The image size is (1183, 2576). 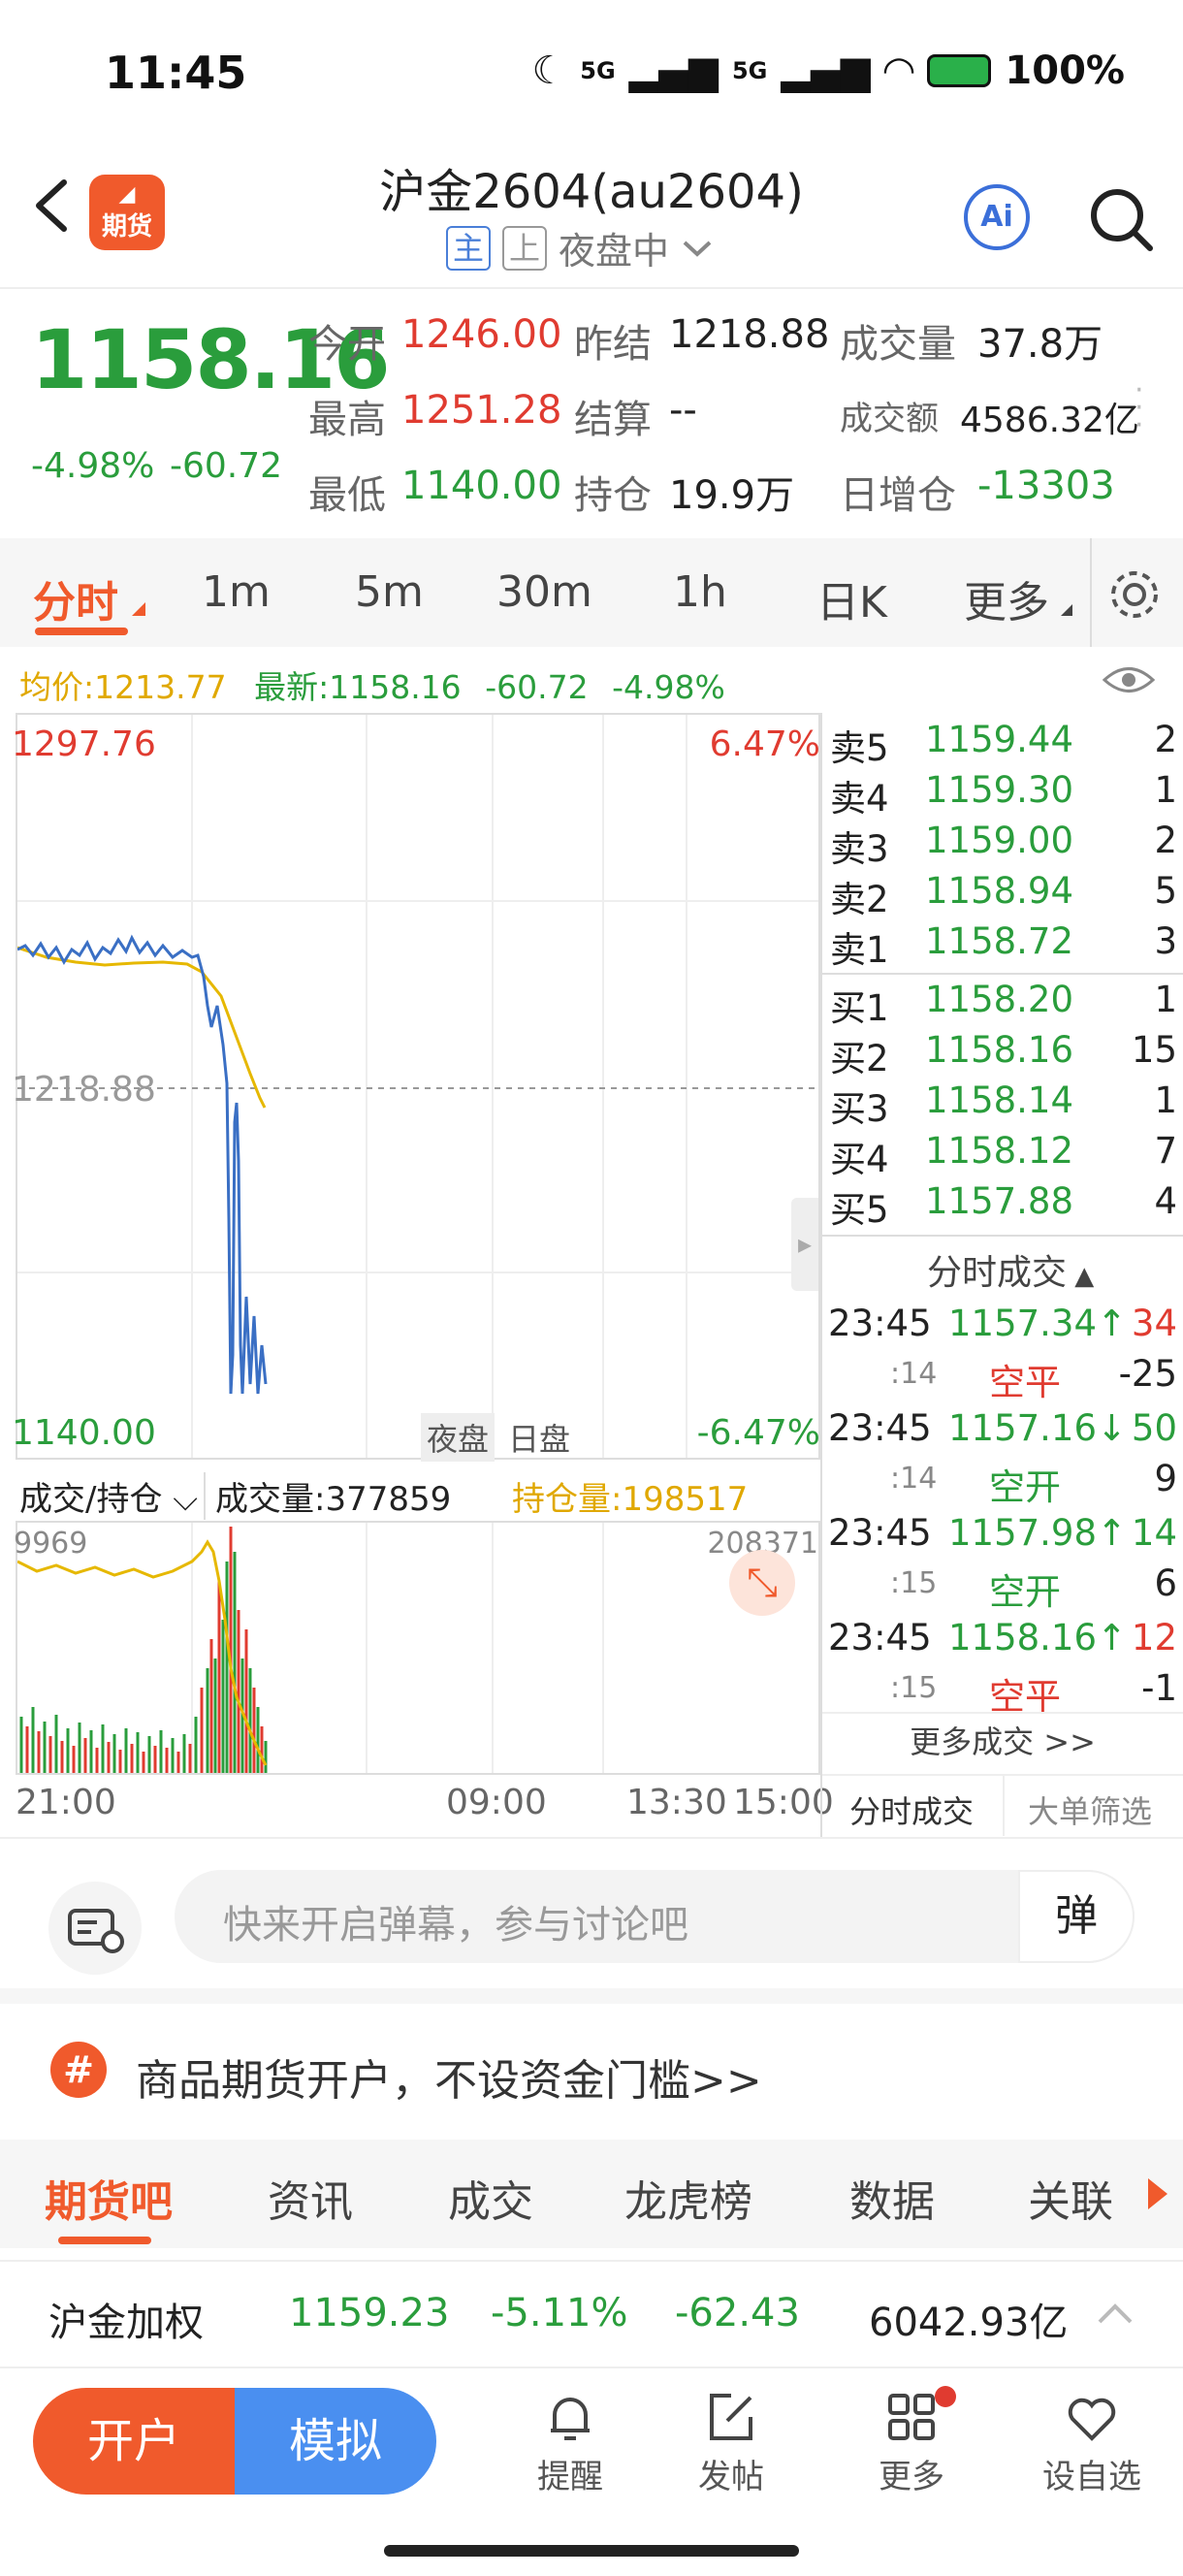 I want to click on fullscreen-expand-icon: ⤡, so click(x=762, y=1583).